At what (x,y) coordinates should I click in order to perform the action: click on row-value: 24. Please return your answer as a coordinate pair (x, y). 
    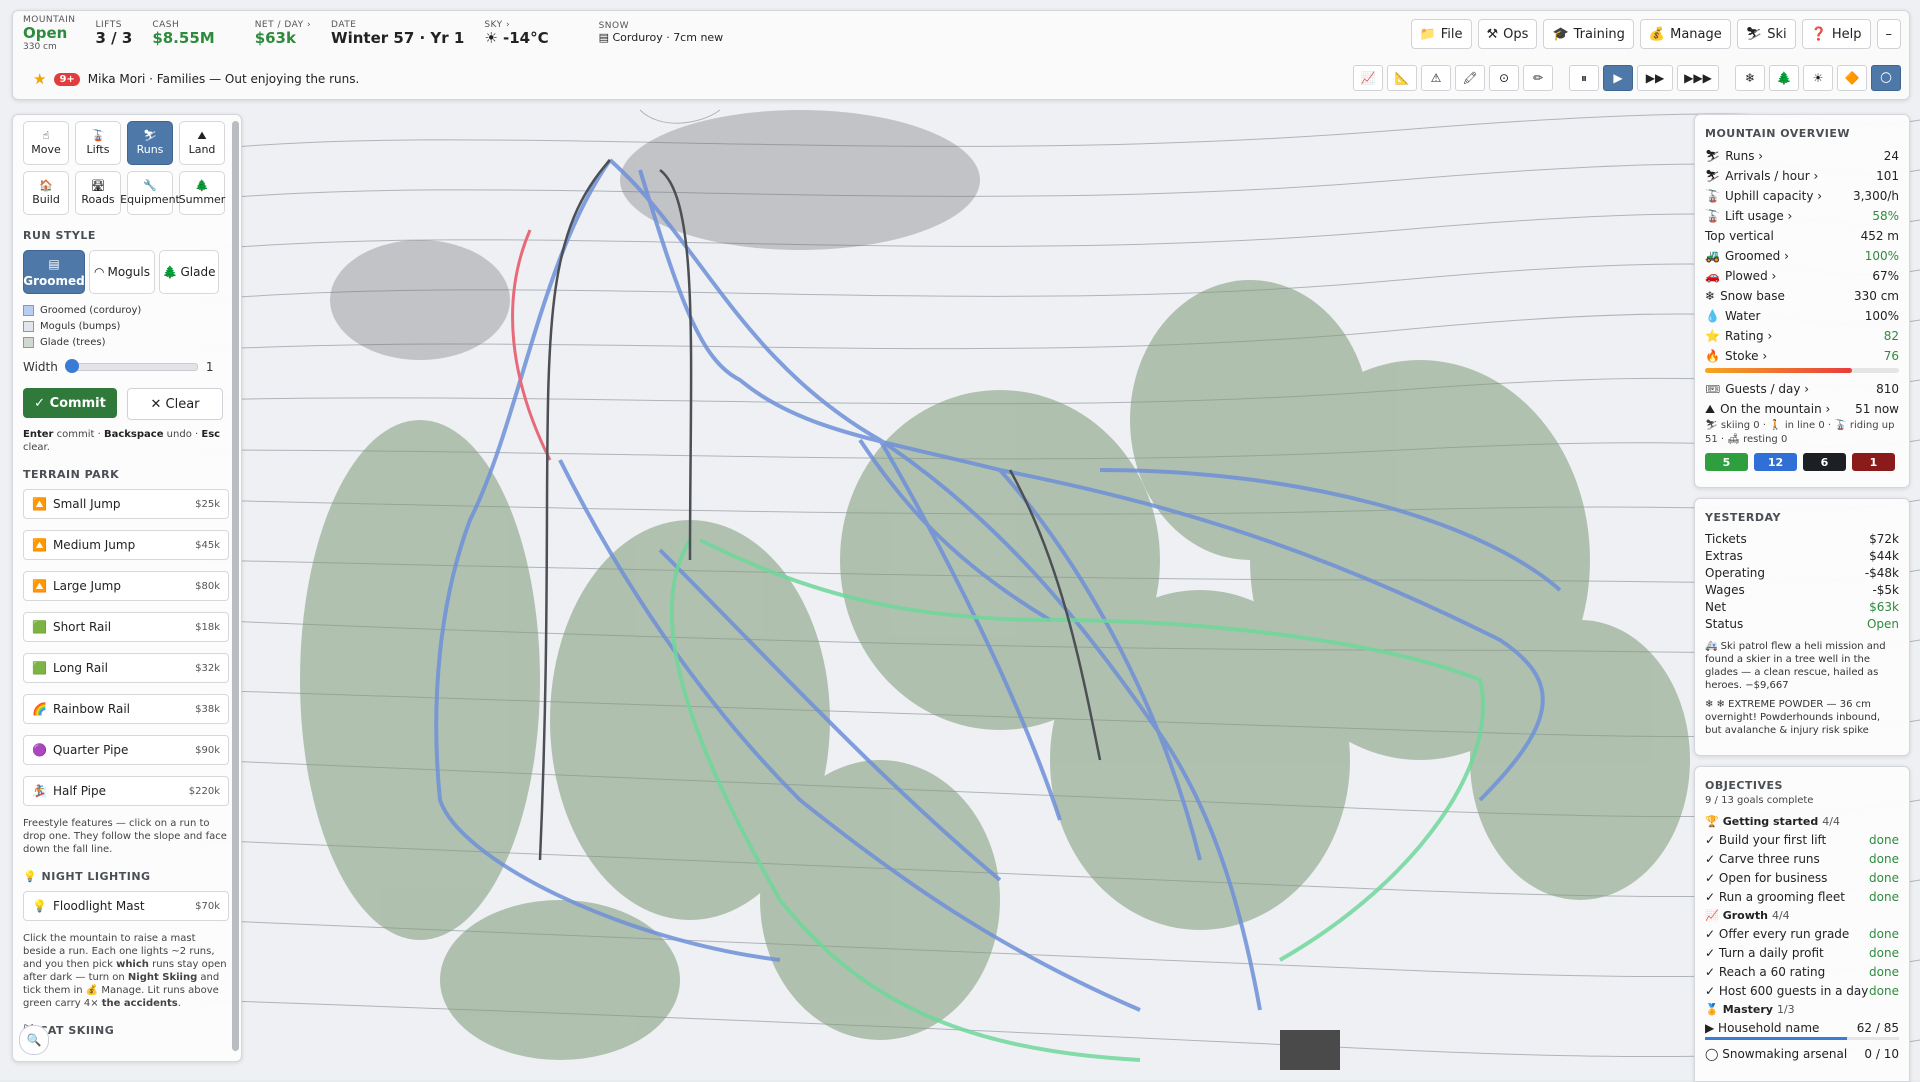
    Looking at the image, I should click on (1891, 156).